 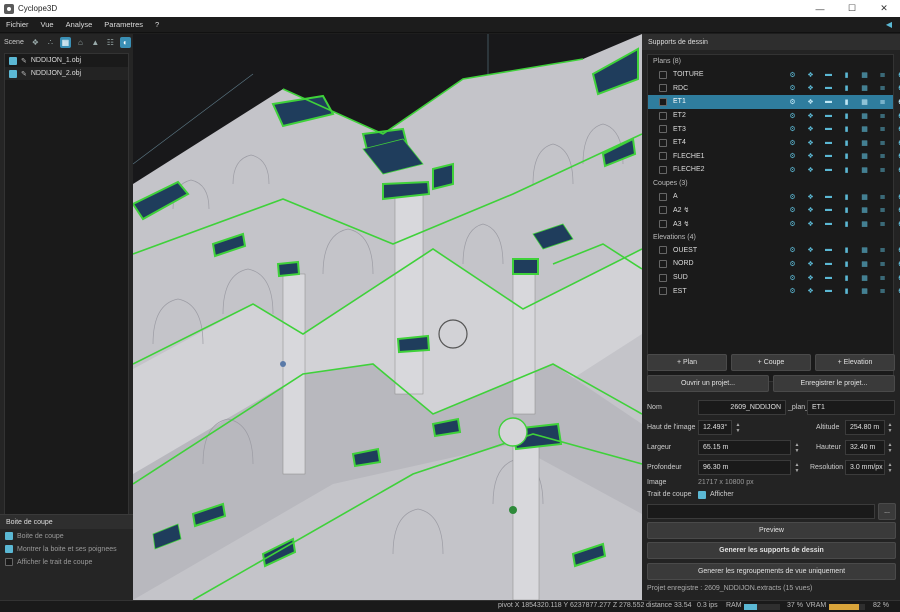 I want to click on edit-icon: ✎, so click(x=24, y=61).